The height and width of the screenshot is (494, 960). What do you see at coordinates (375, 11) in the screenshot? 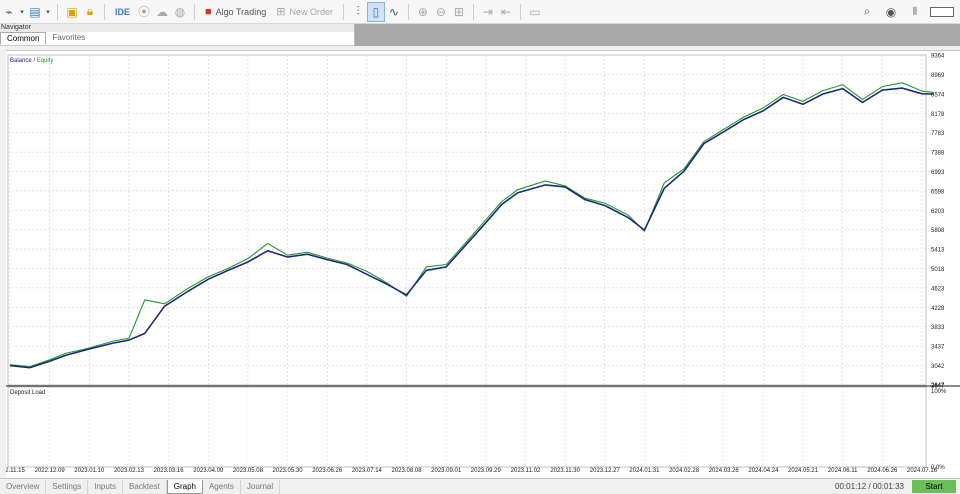
I see `candle-chart-icon: ▯` at bounding box center [375, 11].